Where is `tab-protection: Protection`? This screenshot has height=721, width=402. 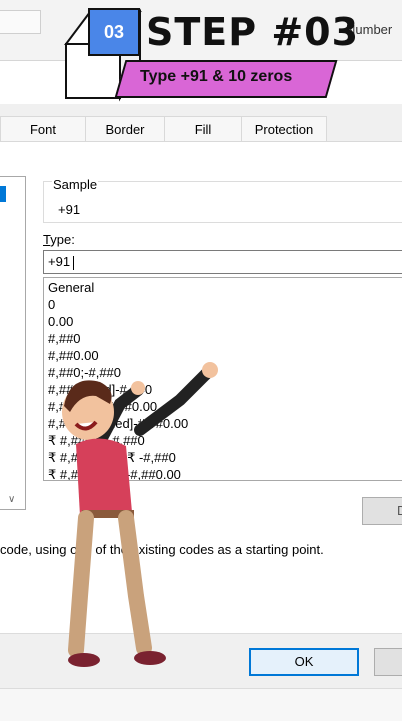 tab-protection: Protection is located at coordinates (284, 129).